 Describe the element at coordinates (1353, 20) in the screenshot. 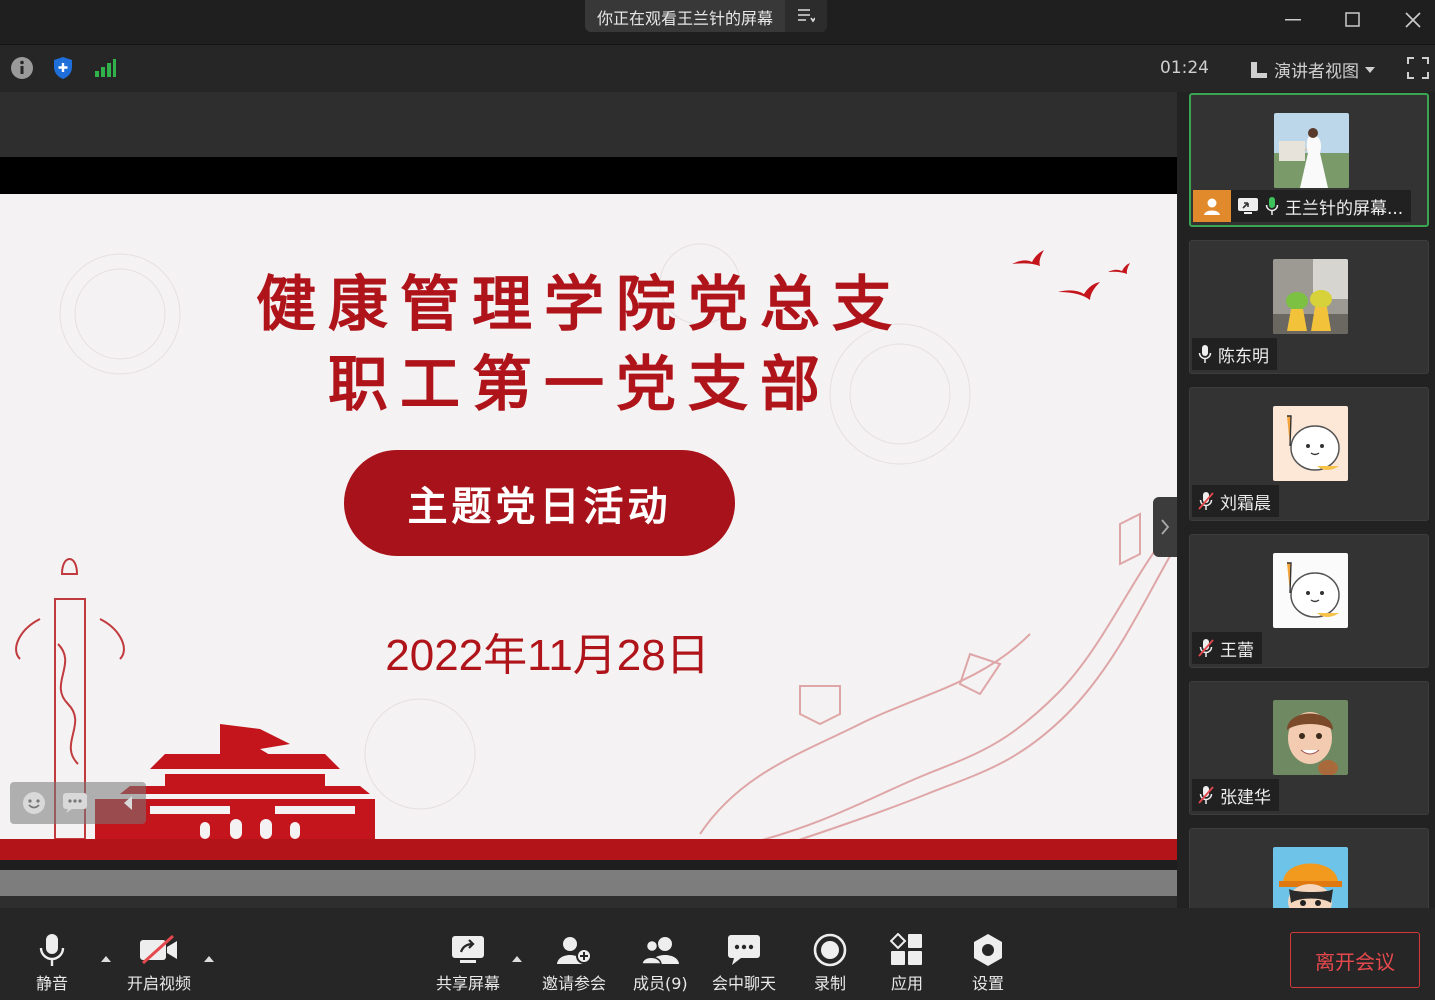

I see `maximize-icon` at that location.